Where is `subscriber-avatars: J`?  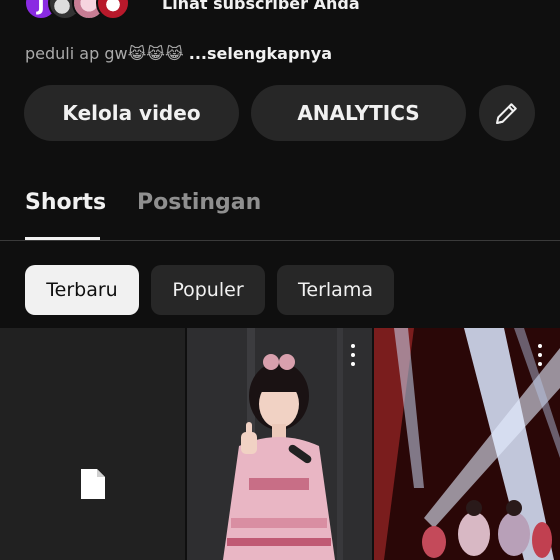
subscriber-avatars: J is located at coordinates (77, 11).